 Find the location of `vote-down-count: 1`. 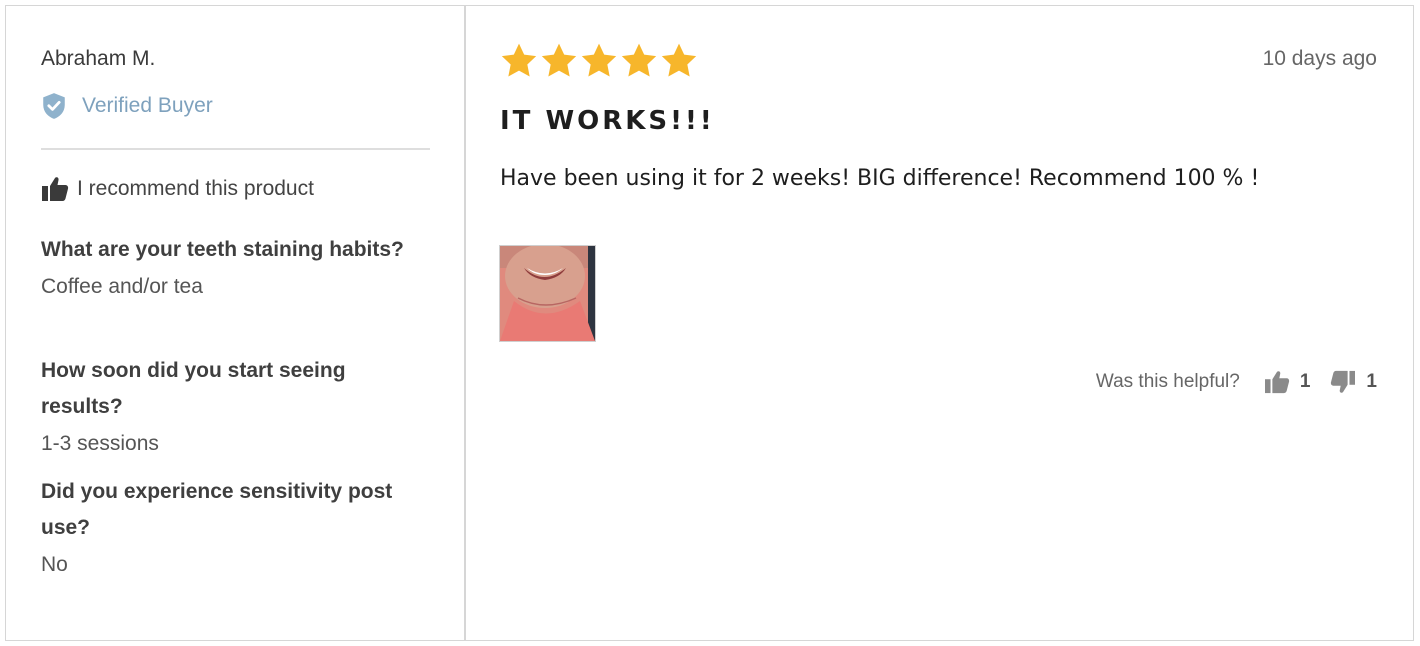

vote-down-count: 1 is located at coordinates (1371, 381).